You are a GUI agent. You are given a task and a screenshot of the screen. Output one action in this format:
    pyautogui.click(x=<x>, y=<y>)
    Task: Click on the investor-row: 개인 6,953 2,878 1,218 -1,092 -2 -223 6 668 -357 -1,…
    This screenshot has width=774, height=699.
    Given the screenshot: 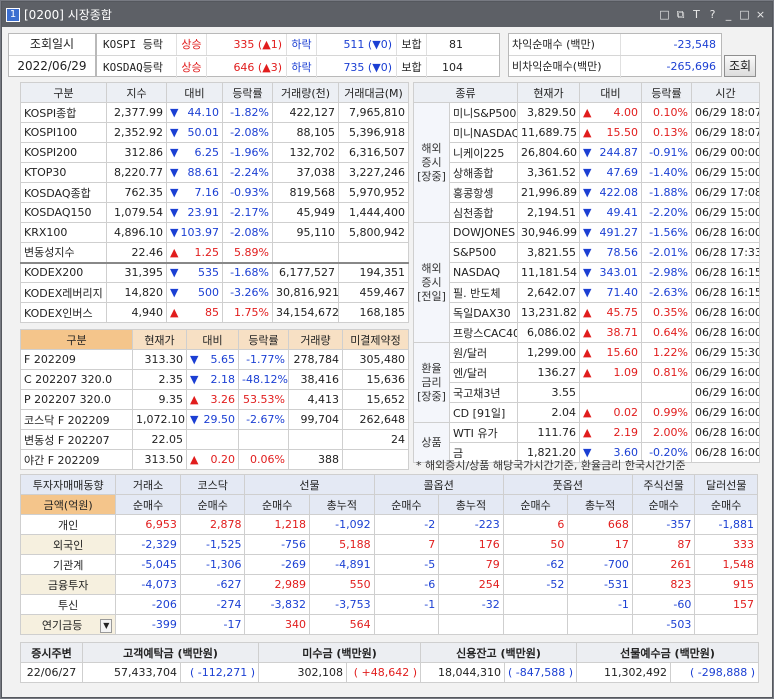 What is the action you would take?
    pyautogui.click(x=388, y=524)
    